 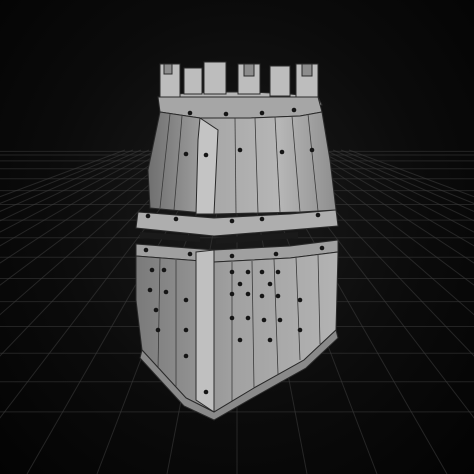 What do you see at coordinates (240, 107) in the screenshot?
I see `helm-upper-band` at bounding box center [240, 107].